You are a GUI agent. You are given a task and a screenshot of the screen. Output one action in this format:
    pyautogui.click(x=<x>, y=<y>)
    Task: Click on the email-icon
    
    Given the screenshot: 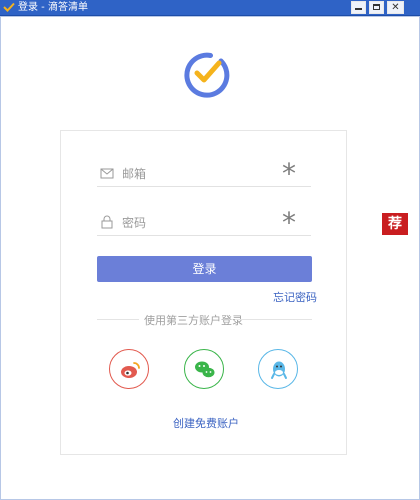 What is the action you would take?
    pyautogui.click(x=107, y=173)
    